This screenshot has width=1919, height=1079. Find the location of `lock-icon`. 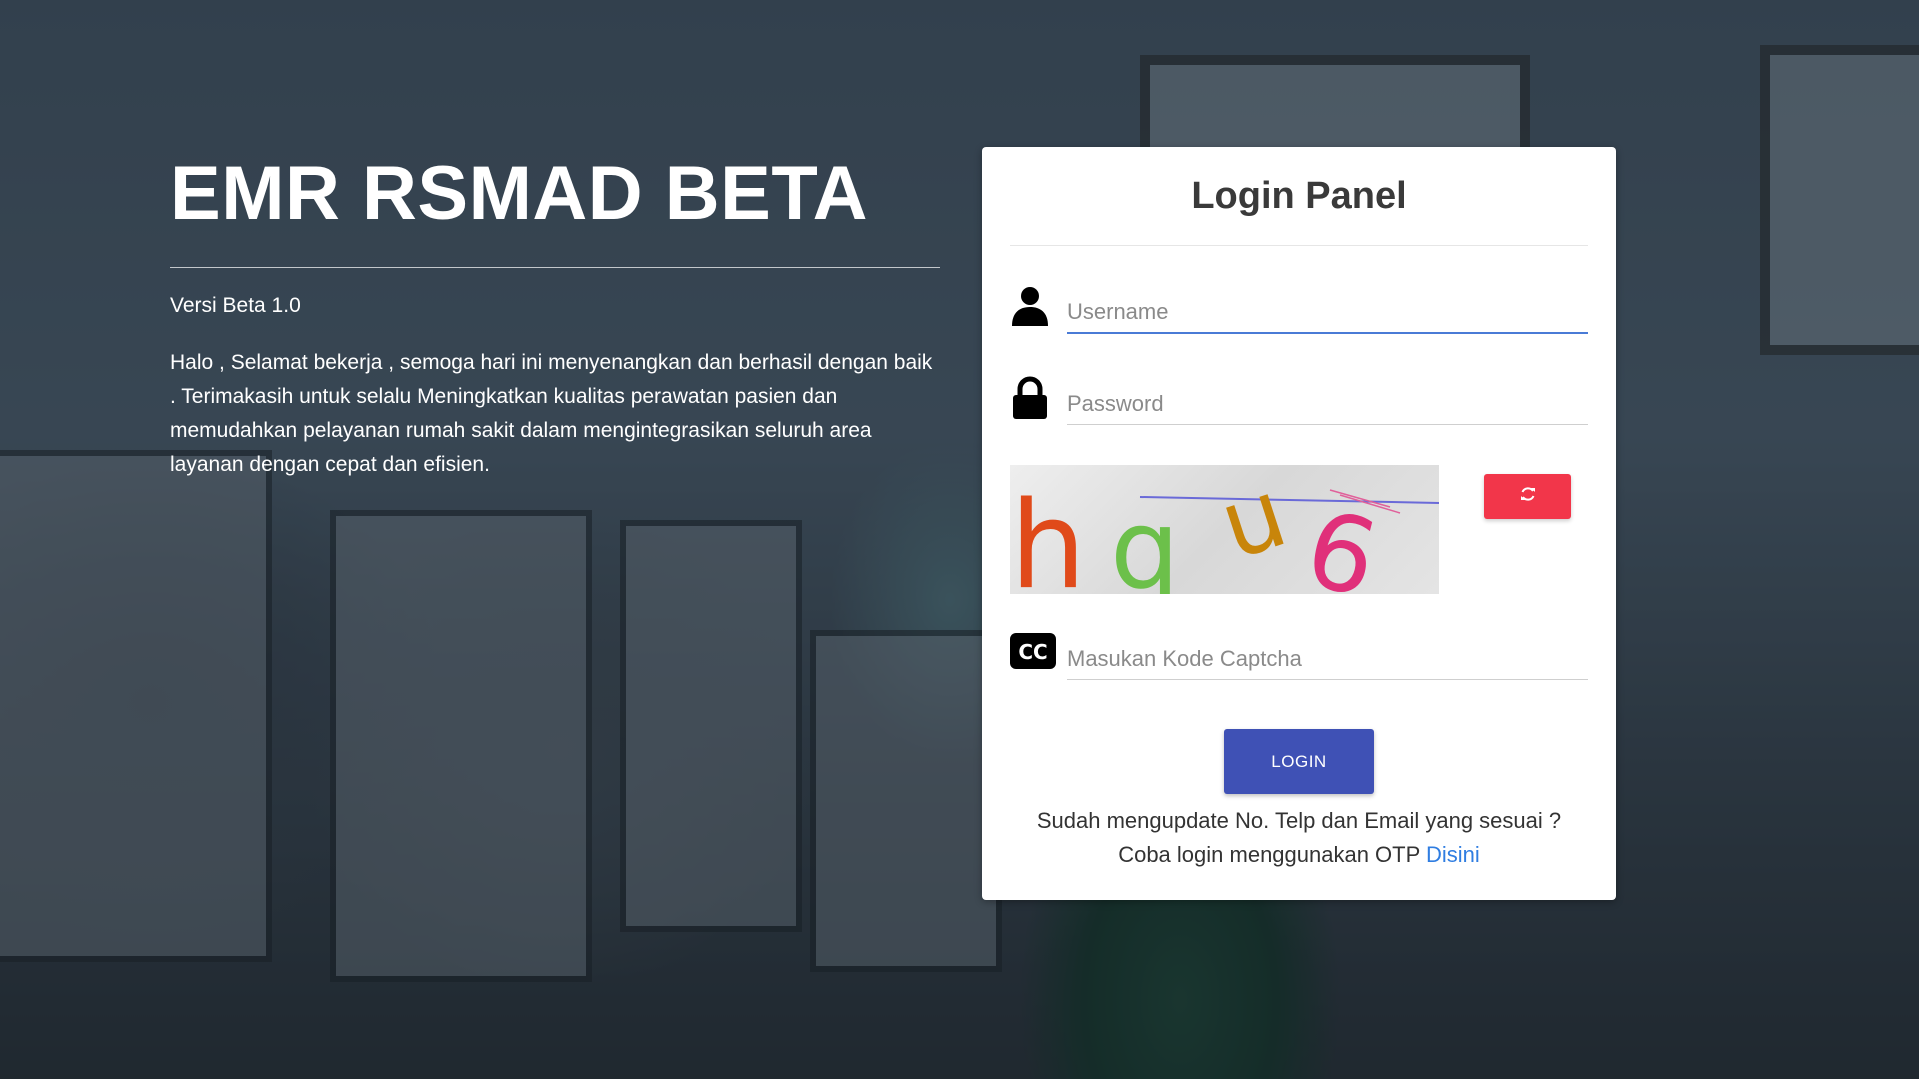

lock-icon is located at coordinates (1030, 398).